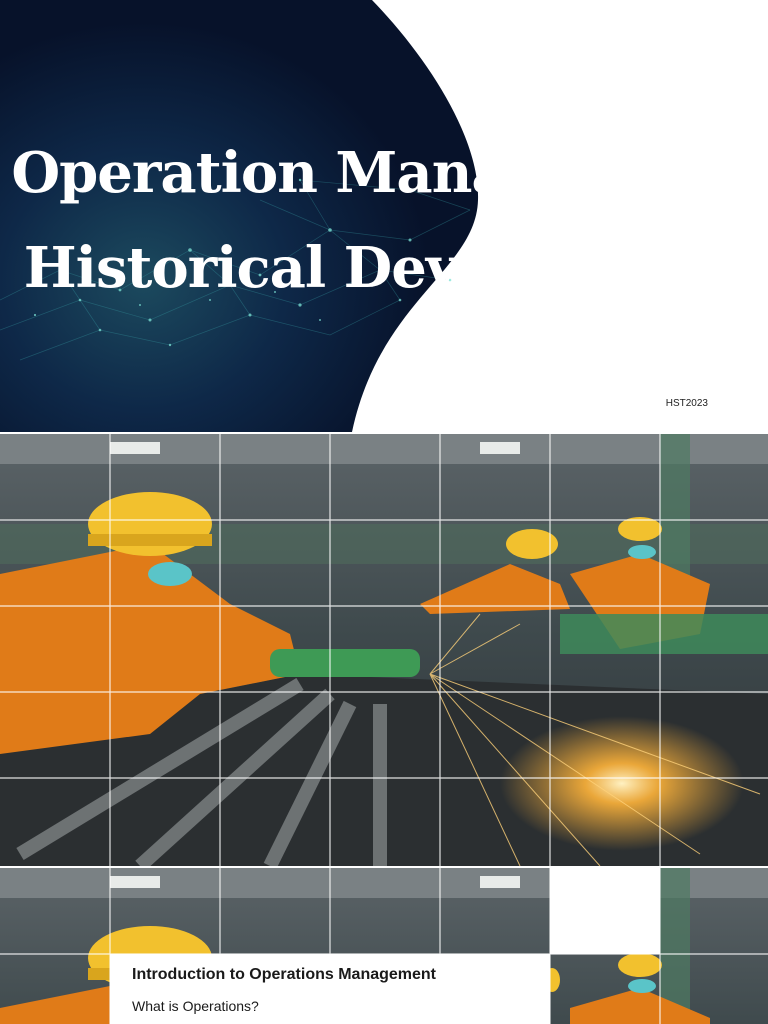 This screenshot has height=1024, width=768. I want to click on title-line-2-text: Historical Development, so click(384, 268).